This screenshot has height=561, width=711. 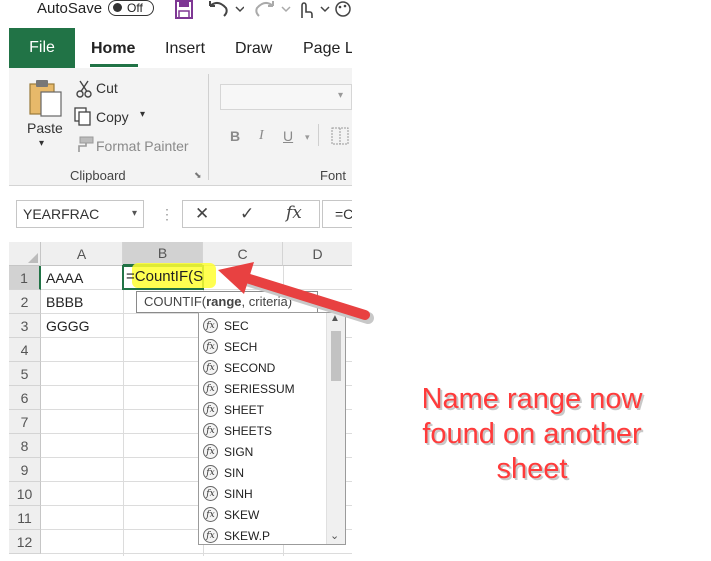 What do you see at coordinates (253, 49) in the screenshot?
I see `tab-draw: Draw` at bounding box center [253, 49].